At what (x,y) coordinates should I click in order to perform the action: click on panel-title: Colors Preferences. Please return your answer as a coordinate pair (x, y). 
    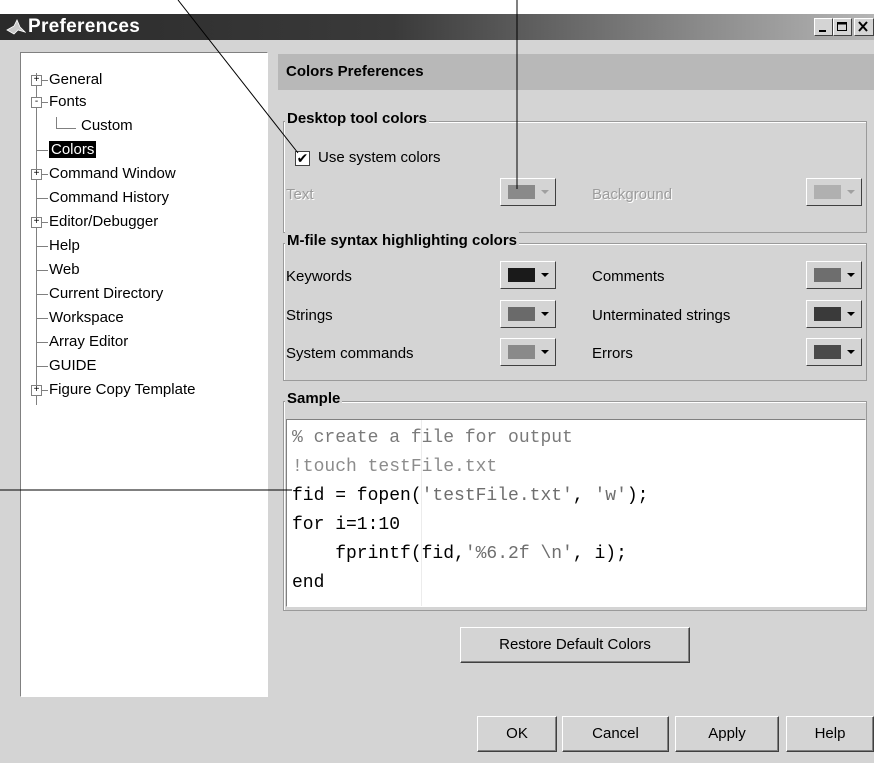
    Looking at the image, I should click on (355, 71).